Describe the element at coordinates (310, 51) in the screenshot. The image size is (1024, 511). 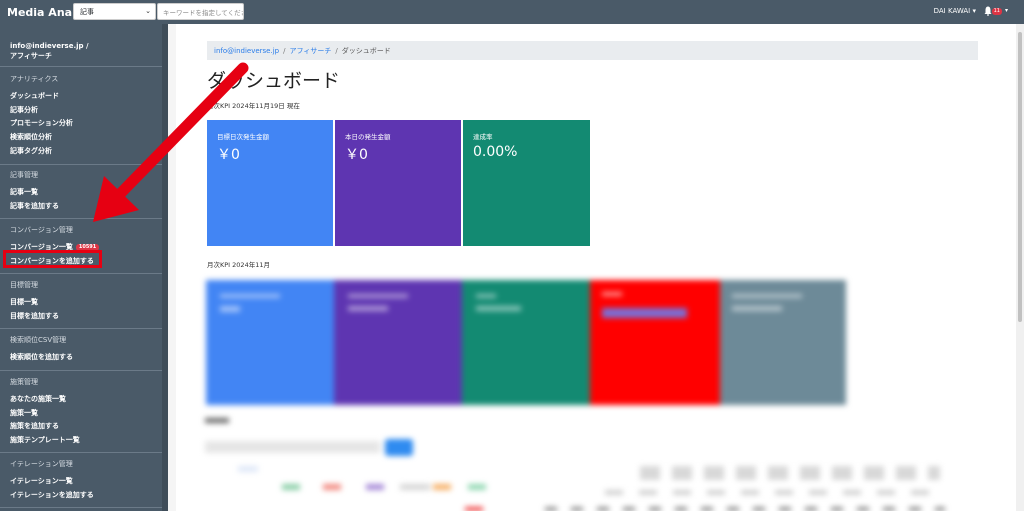
I see `breadcrumb-site: アフィサーチ` at that location.